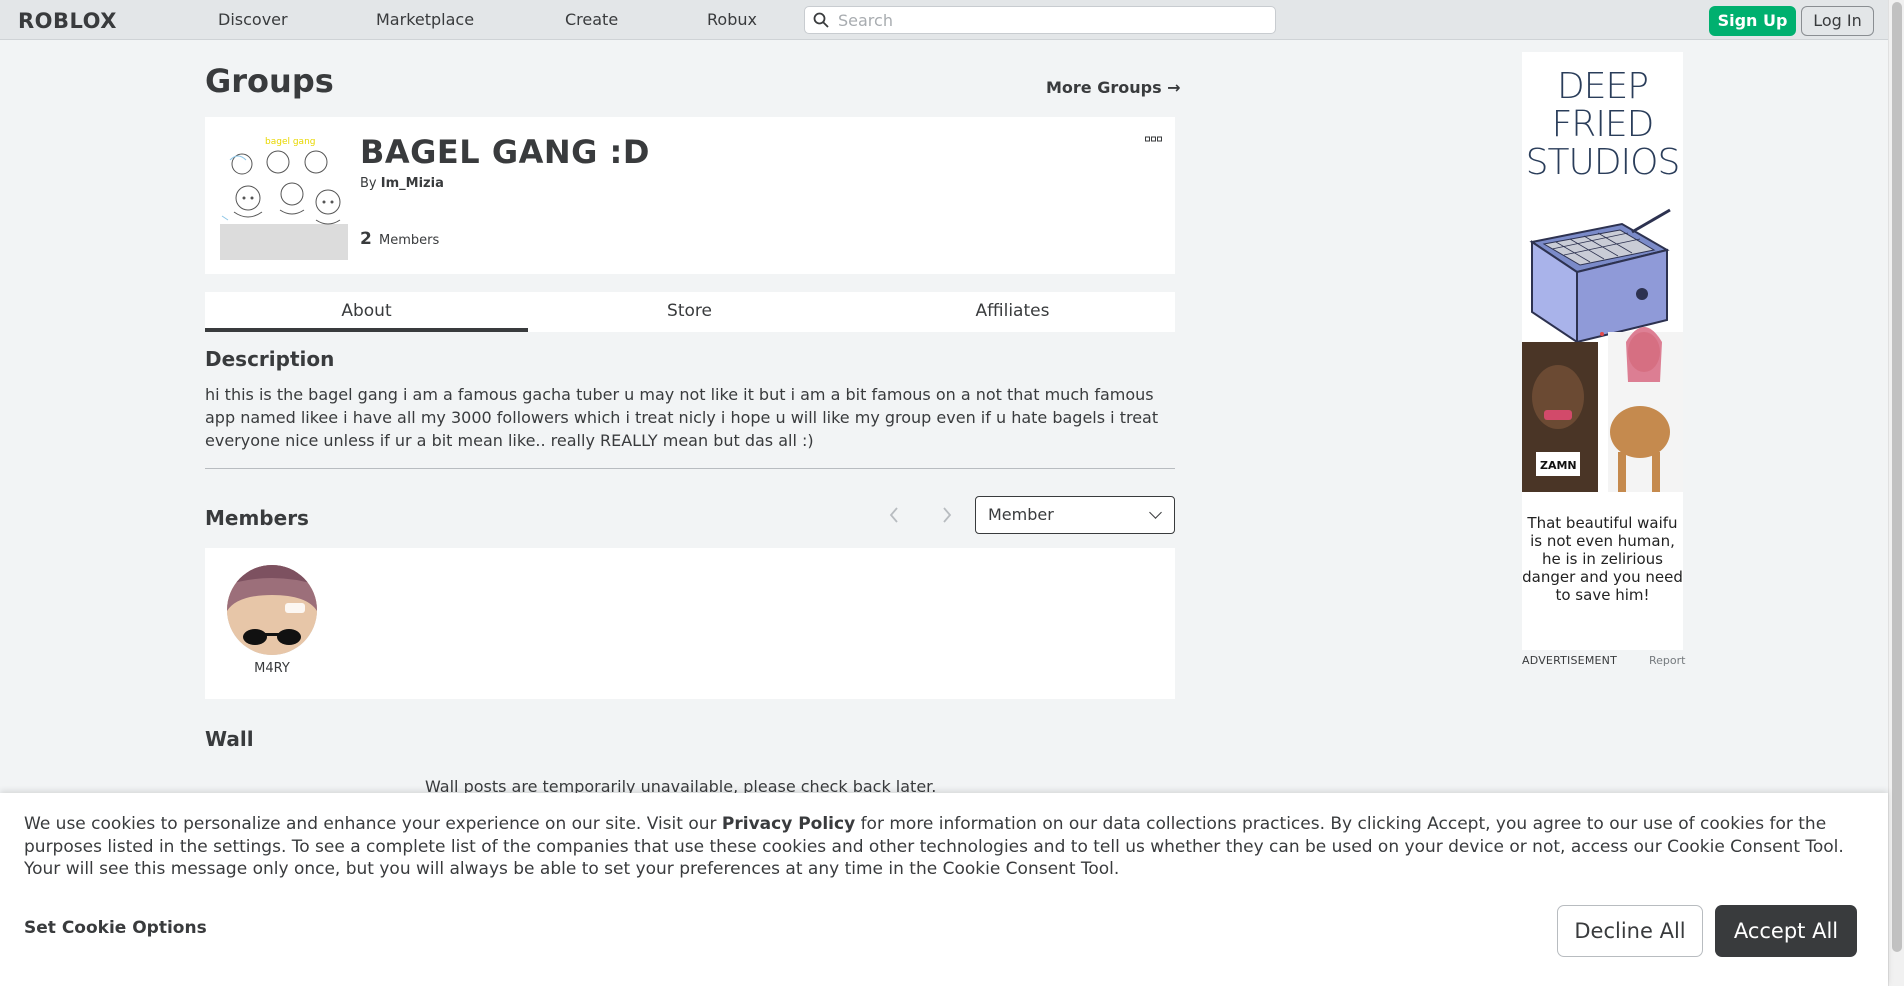 The height and width of the screenshot is (986, 1904). I want to click on page-title: Groups, so click(269, 81).